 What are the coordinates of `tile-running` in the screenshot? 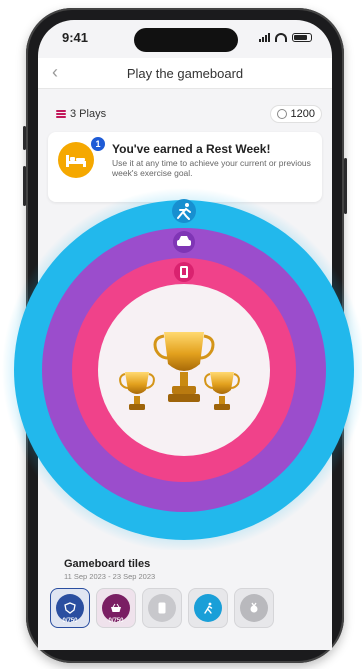 It's located at (208, 608).